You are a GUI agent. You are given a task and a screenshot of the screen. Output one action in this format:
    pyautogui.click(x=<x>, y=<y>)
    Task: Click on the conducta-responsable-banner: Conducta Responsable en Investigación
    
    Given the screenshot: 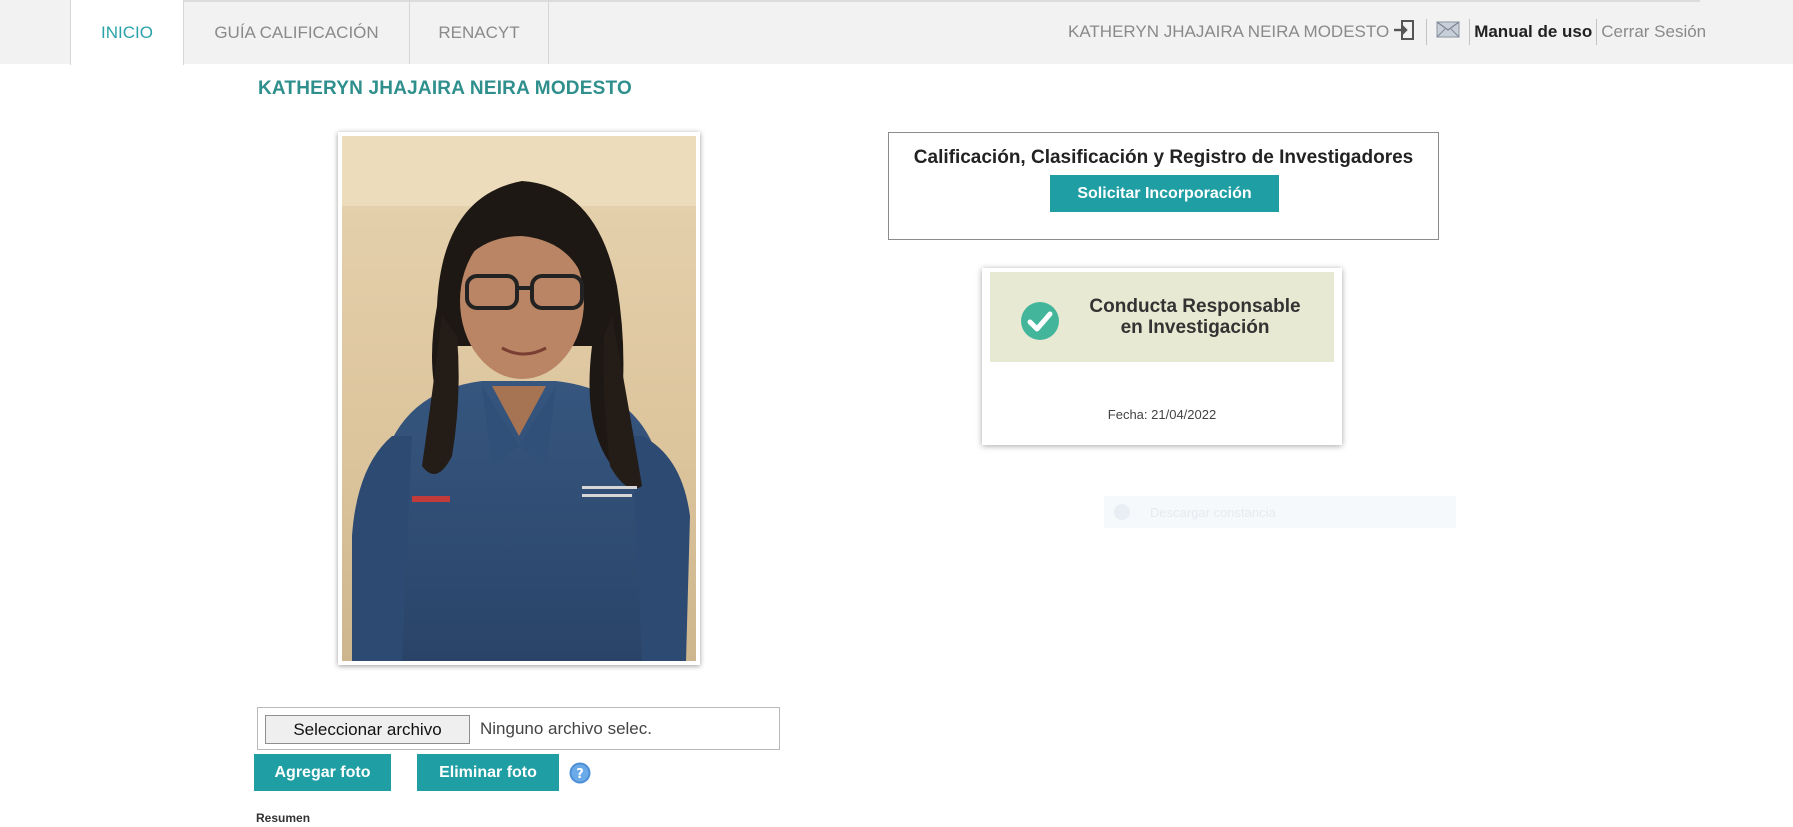 What is the action you would take?
    pyautogui.click(x=1162, y=317)
    